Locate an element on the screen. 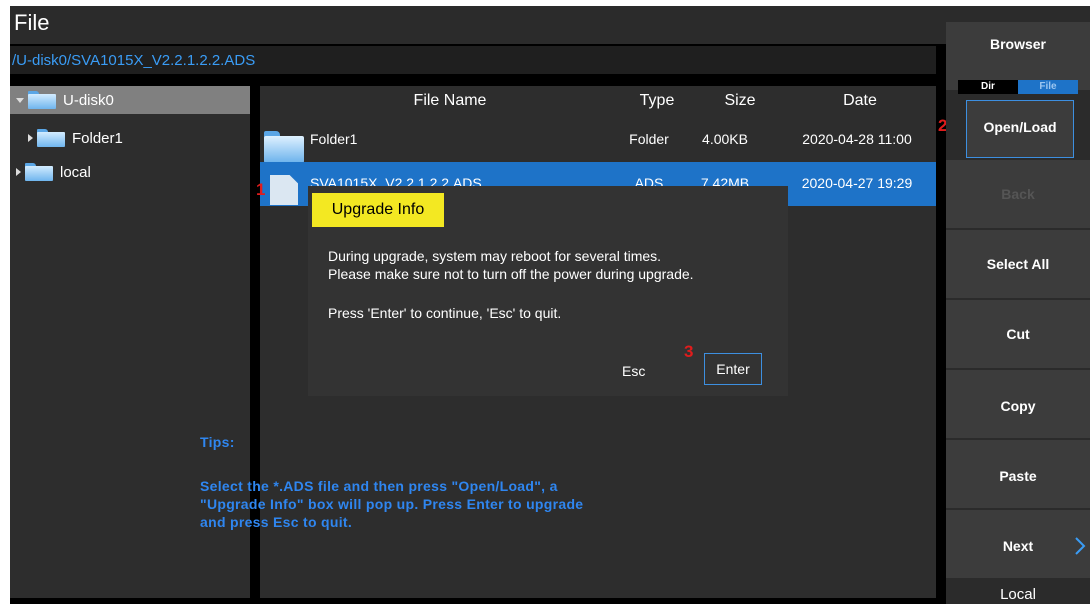 This screenshot has height=604, width=1090. browser-menu-header: Browser Dir File is located at coordinates (1018, 58).